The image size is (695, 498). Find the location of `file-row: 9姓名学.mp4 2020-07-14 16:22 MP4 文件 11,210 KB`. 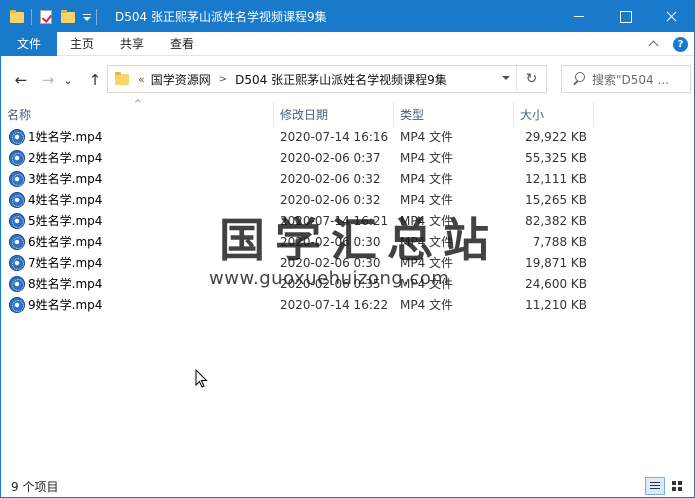

file-row: 9姓名学.mp4 2020-07-14 16:22 MP4 文件 11,210 KB is located at coordinates (347, 304).